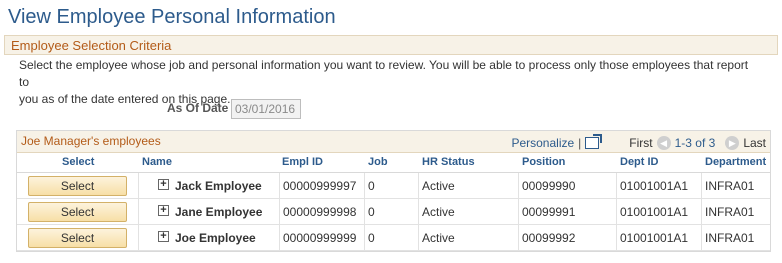  I want to click on page-title: View Employee Personal Information, so click(172, 17).